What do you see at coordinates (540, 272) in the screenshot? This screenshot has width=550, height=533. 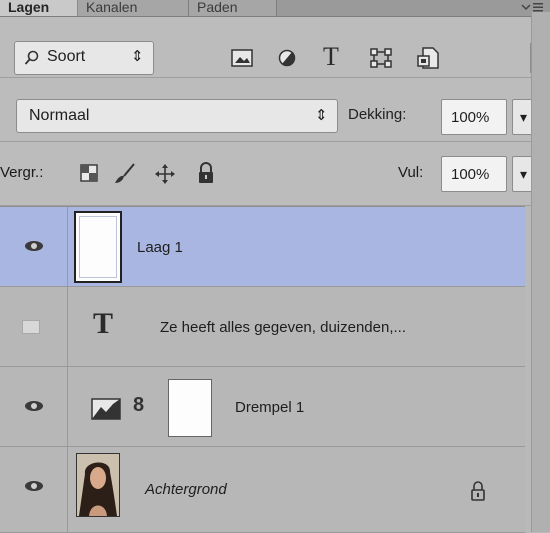 I see `scrollbar` at bounding box center [540, 272].